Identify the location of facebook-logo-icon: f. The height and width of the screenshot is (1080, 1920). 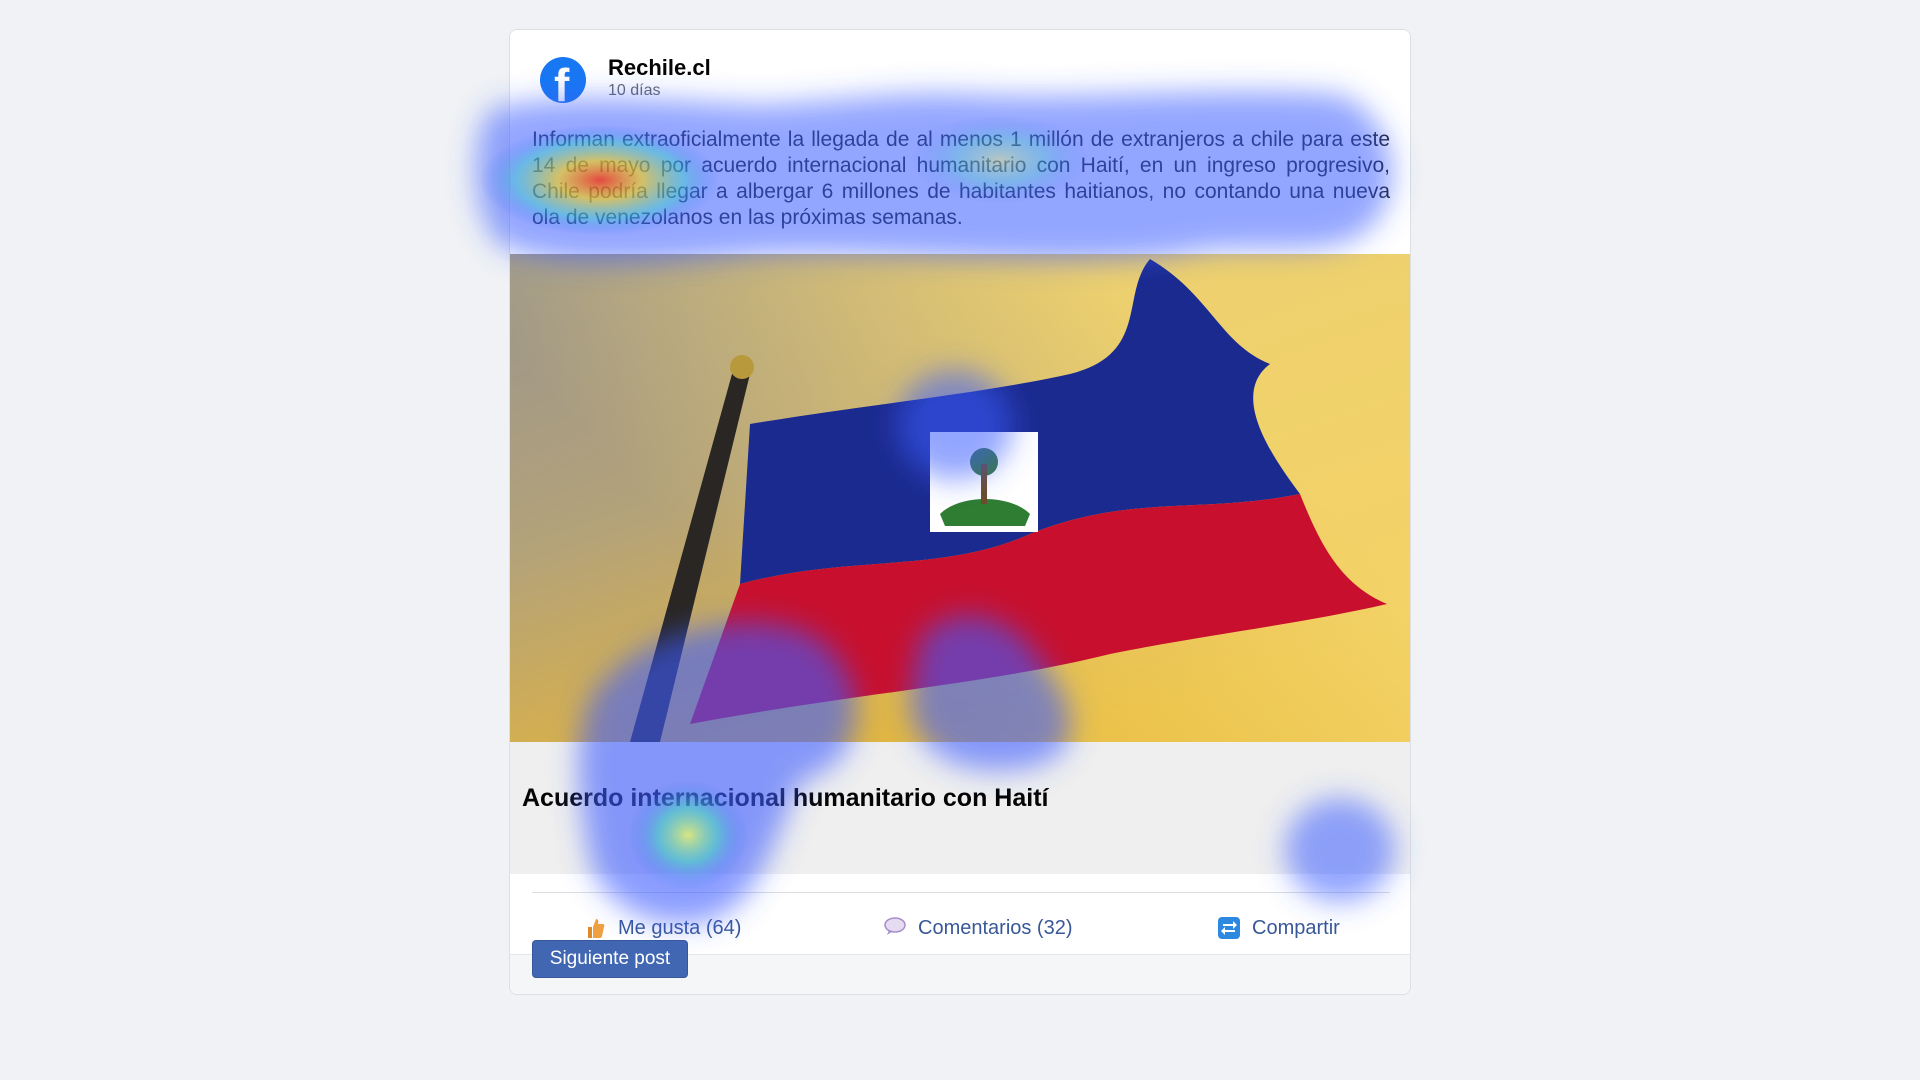
(563, 84).